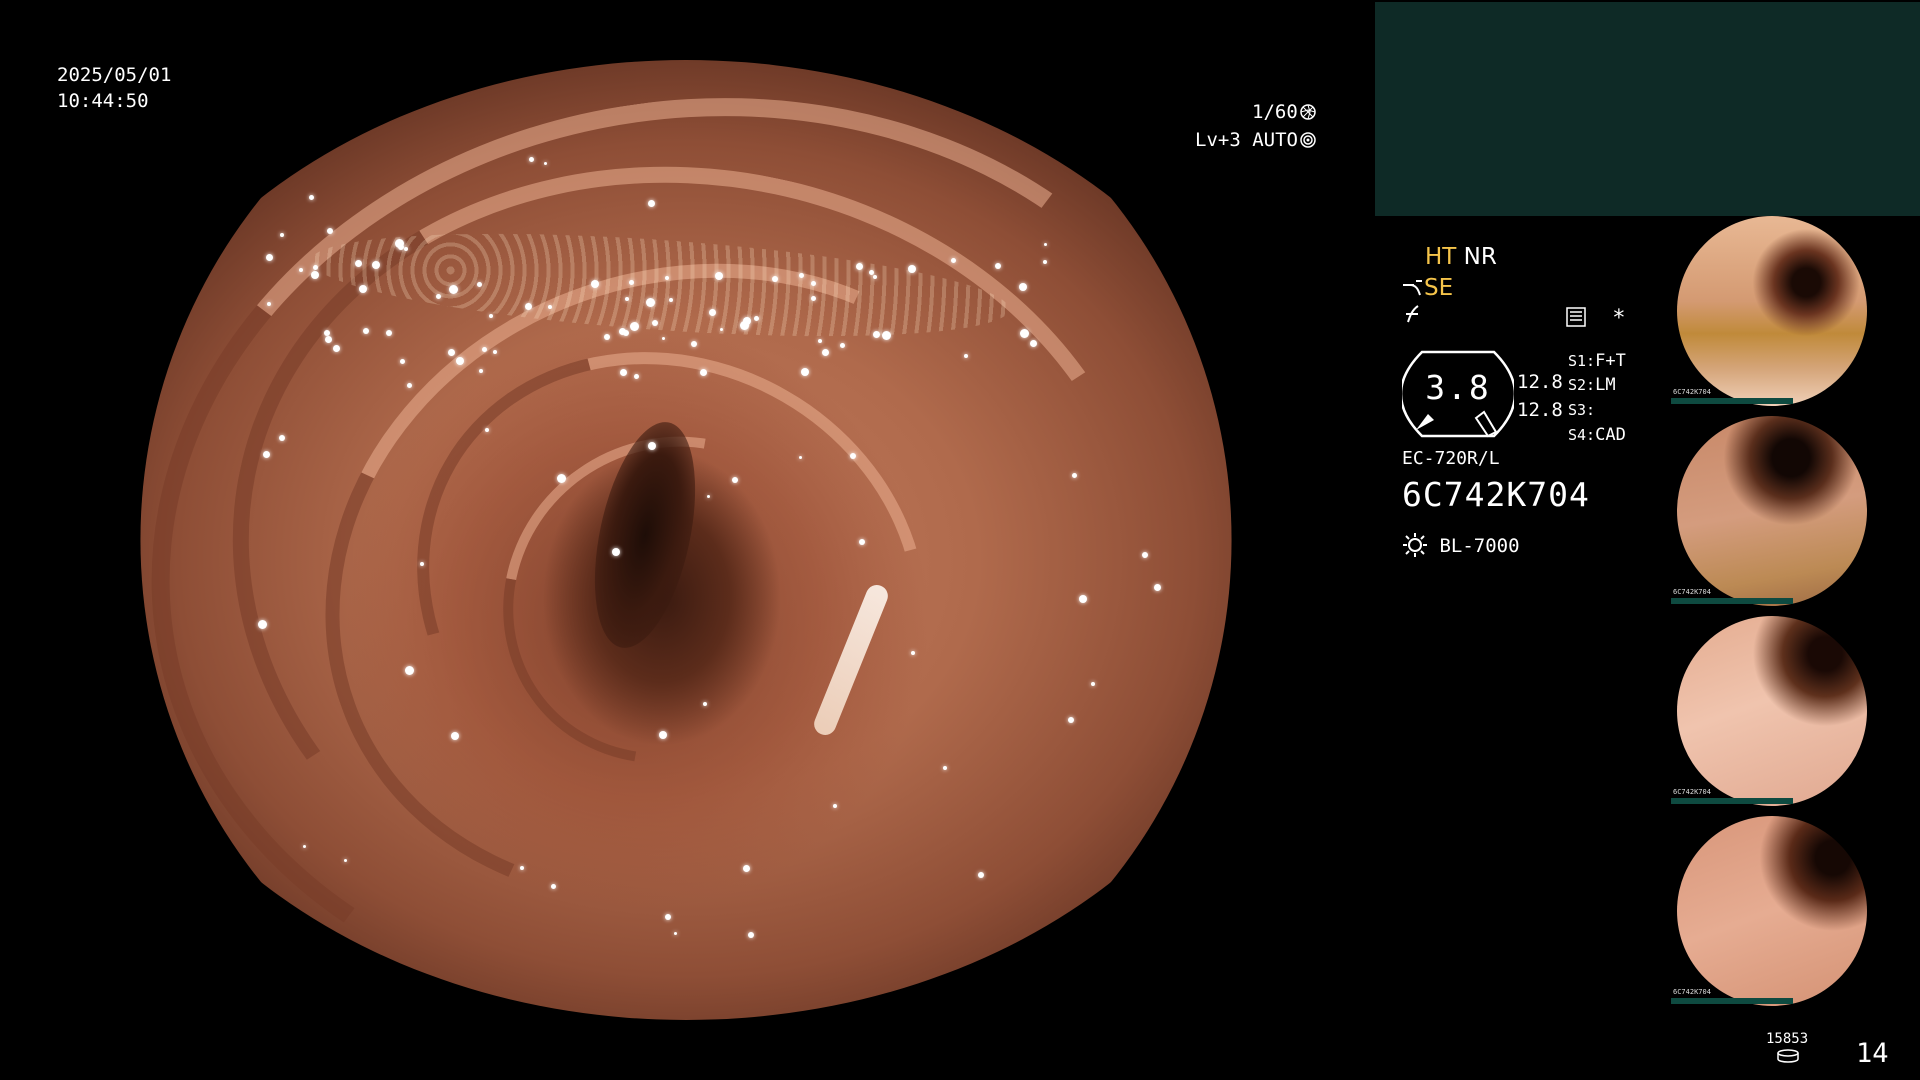 The width and height of the screenshot is (1920, 1080). I want to click on iris-level-readout: Lv+3 AUTO, so click(1255, 140).